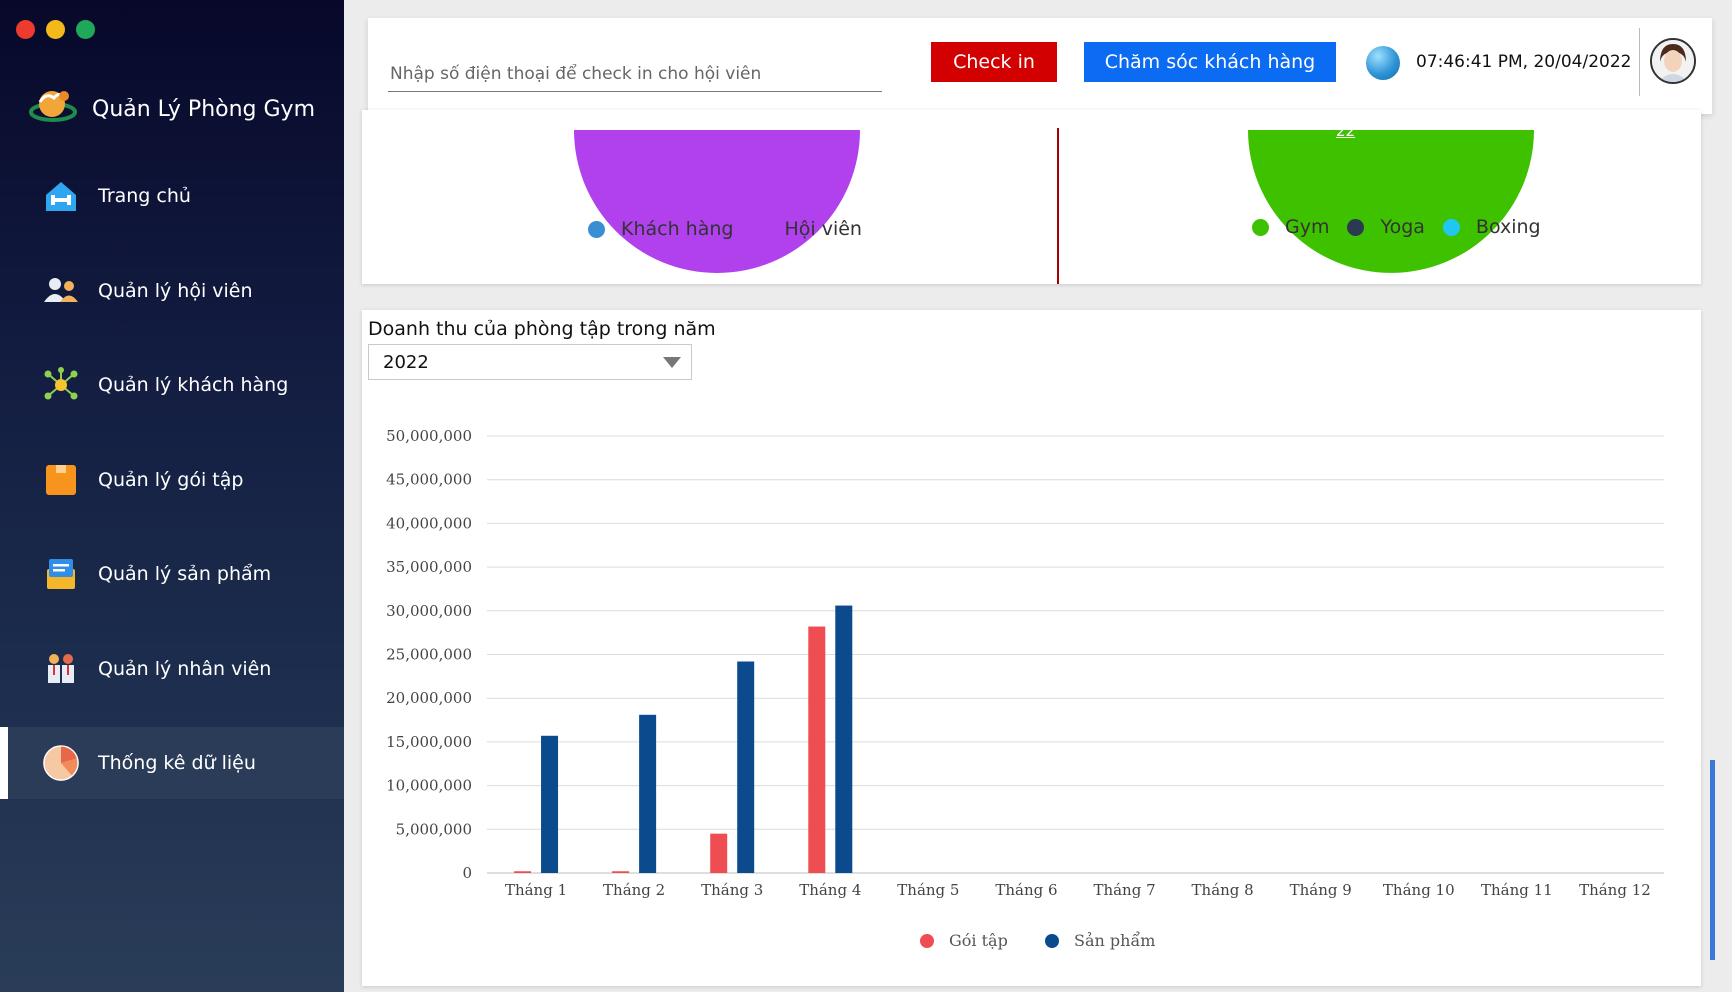  Describe the element at coordinates (542, 329) in the screenshot. I see `chart-title: Doanh thu của phòng tập trong năm` at that location.